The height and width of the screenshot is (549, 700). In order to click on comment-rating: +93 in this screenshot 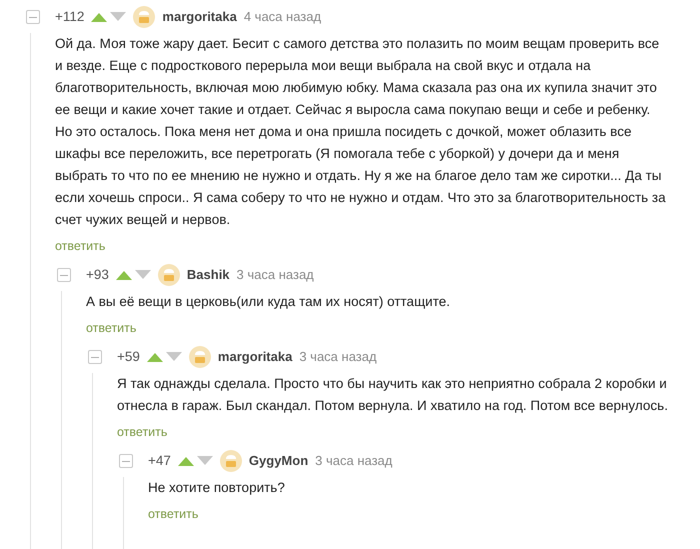, I will do `click(97, 275)`.